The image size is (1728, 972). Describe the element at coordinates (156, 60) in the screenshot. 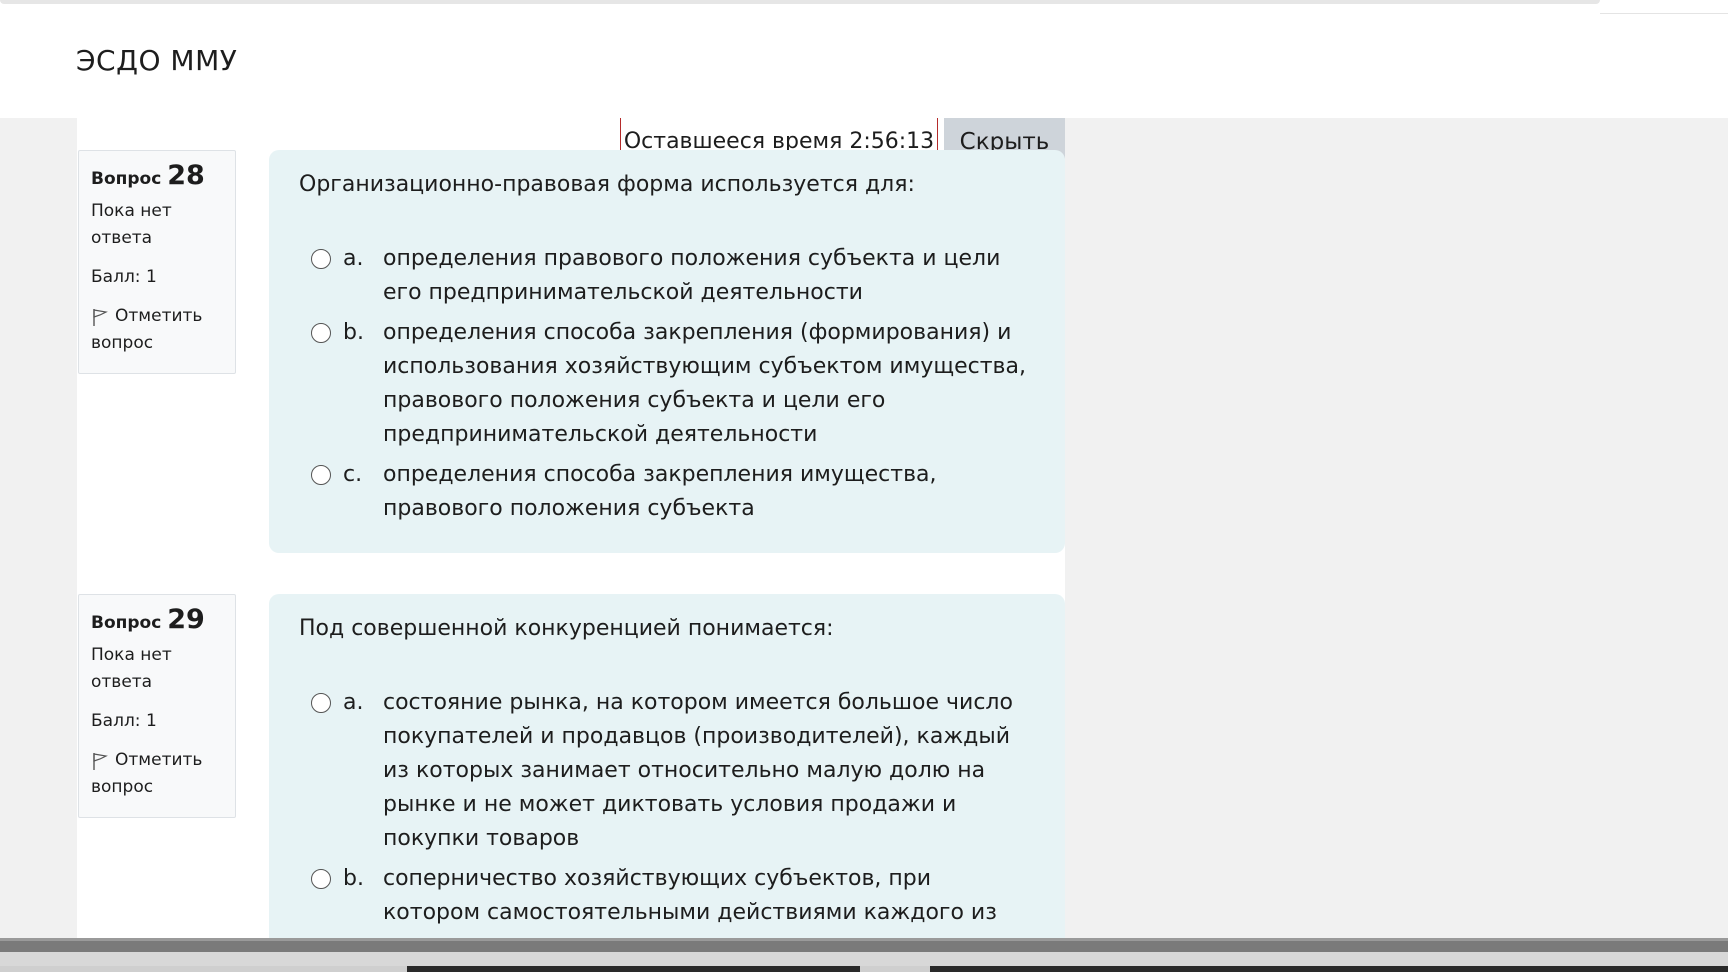

I see `site-title: ЭСДО ММУ` at that location.